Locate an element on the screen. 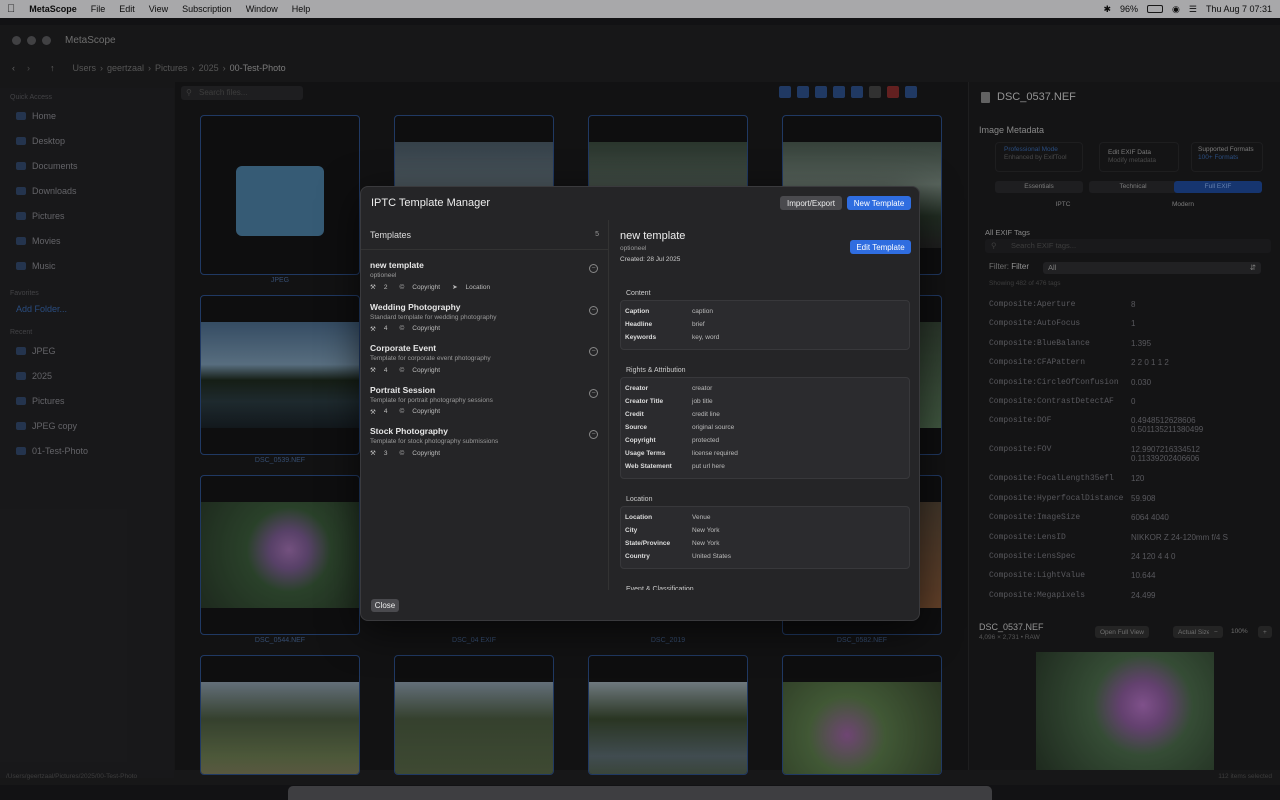 The height and width of the screenshot is (800, 1280). field-value: license required is located at coordinates (715, 453).